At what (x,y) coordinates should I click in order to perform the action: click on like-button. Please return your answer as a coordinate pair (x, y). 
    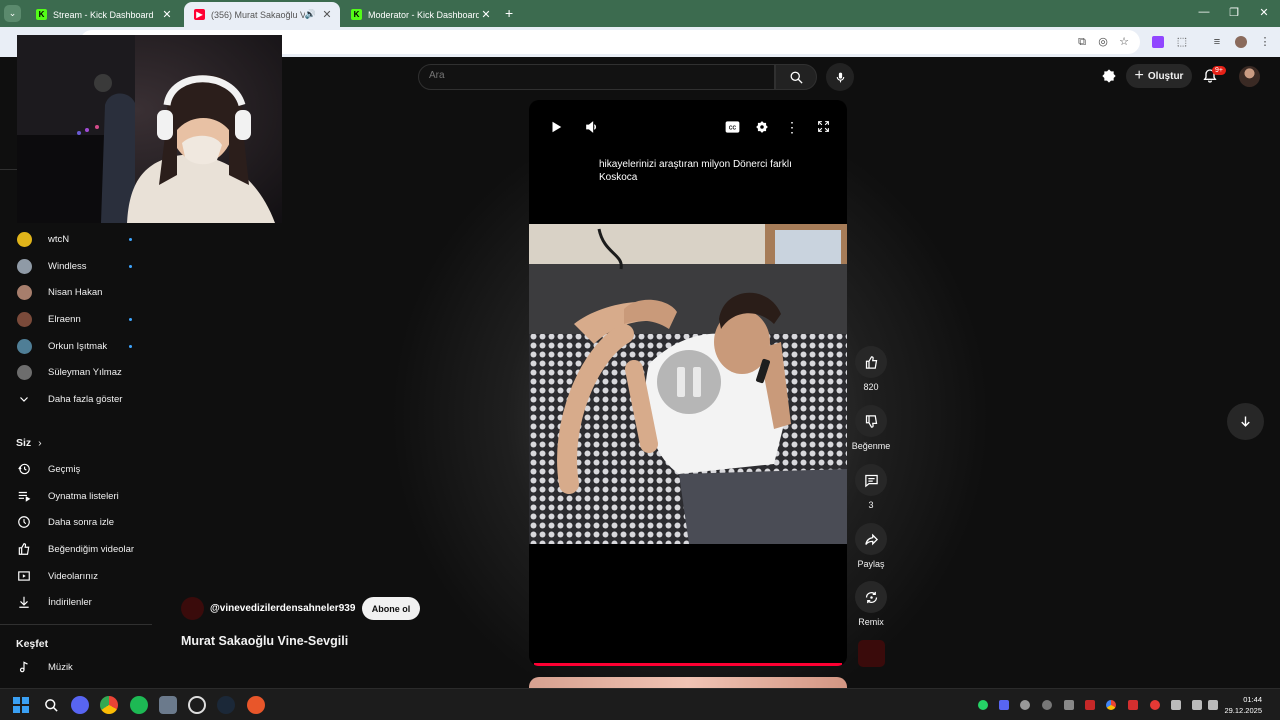
    Looking at the image, I should click on (871, 362).